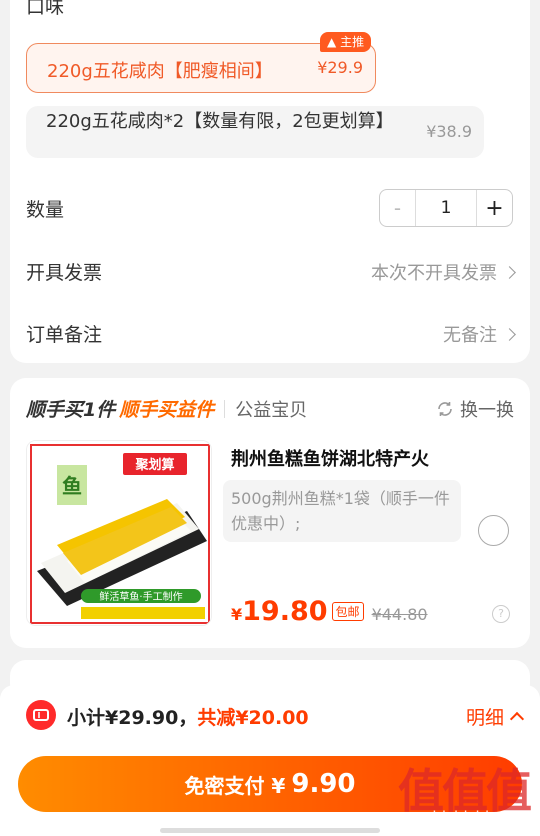  Describe the element at coordinates (342, 511) in the screenshot. I see `product-spec: 500g荆州鱼糕*1袋（顺手一件优惠中）;` at that location.